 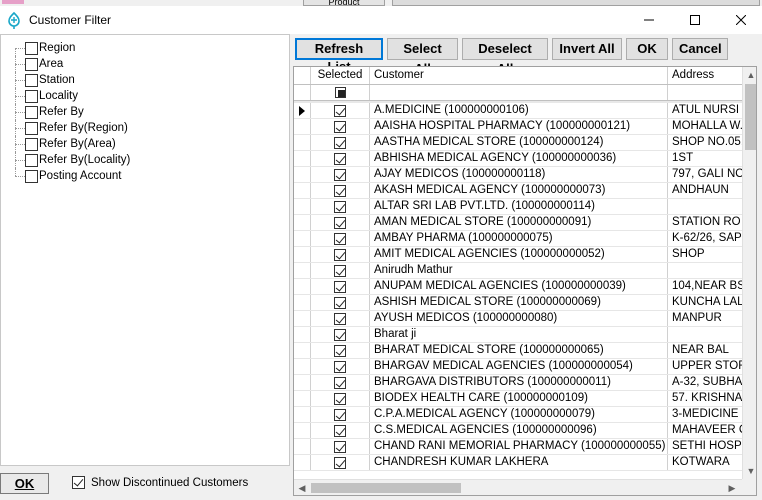 I want to click on customer-cell: AAISHA HOSPITAL PHARMACY (100000000121), so click(x=519, y=126).